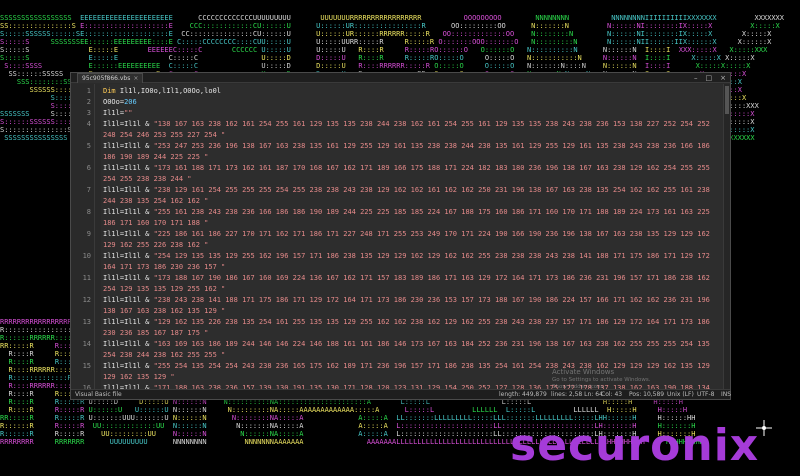 This screenshot has width=800, height=476. I want to click on line-number: 5, so click(88, 146).